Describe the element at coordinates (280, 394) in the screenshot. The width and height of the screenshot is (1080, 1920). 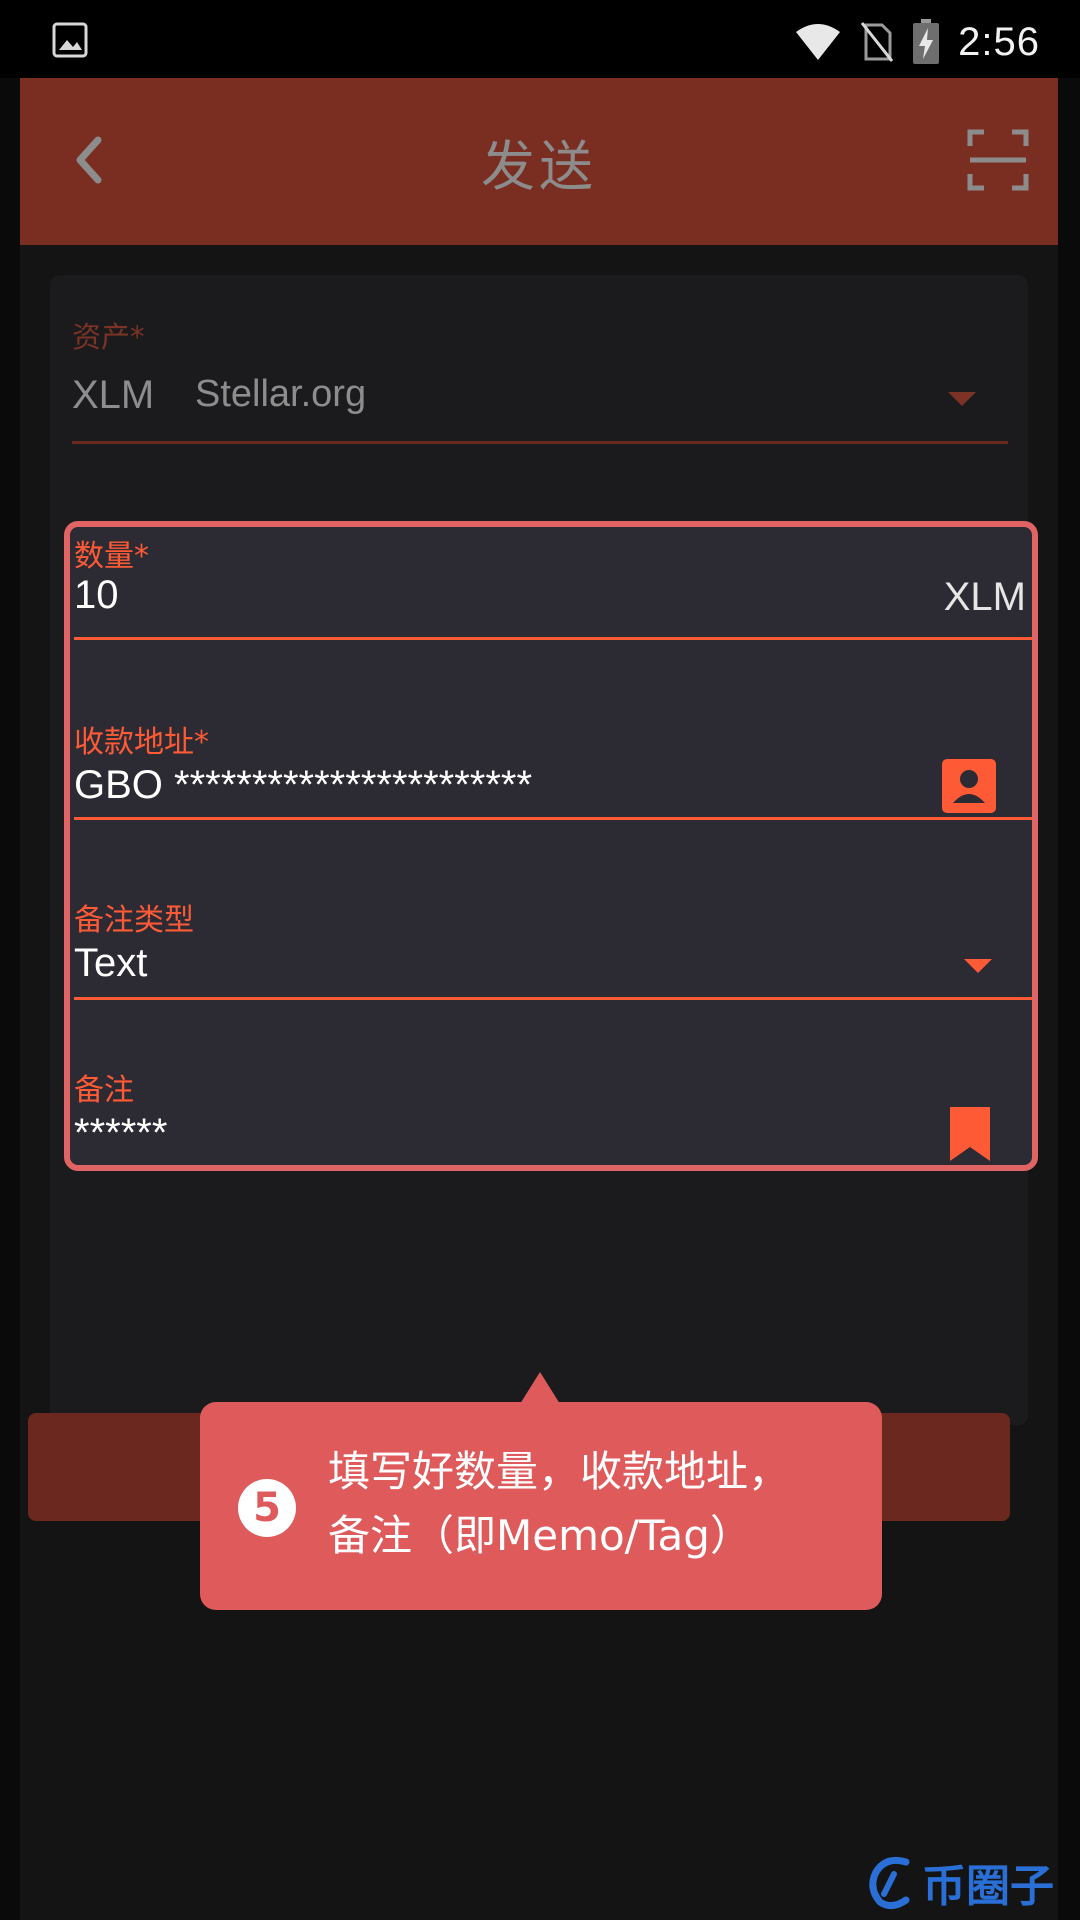
I see `asset-issuer: Stellar.org` at that location.